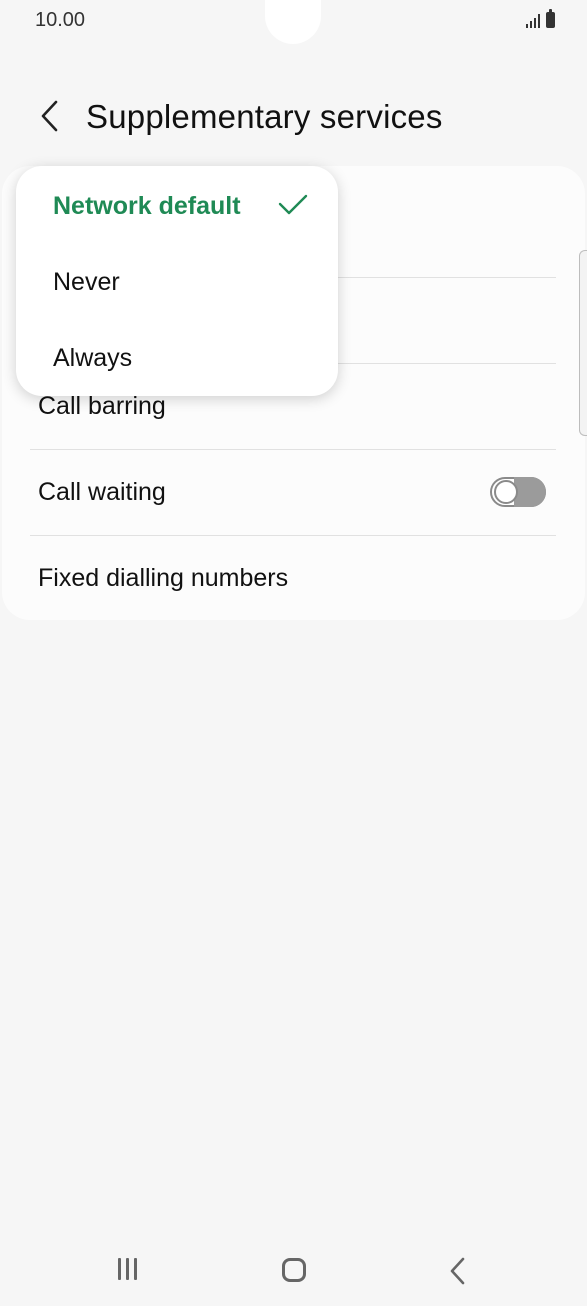 This screenshot has width=587, height=1306. Describe the element at coordinates (293, 492) in the screenshot. I see `settings-row-call-waiting: Call waiting` at that location.